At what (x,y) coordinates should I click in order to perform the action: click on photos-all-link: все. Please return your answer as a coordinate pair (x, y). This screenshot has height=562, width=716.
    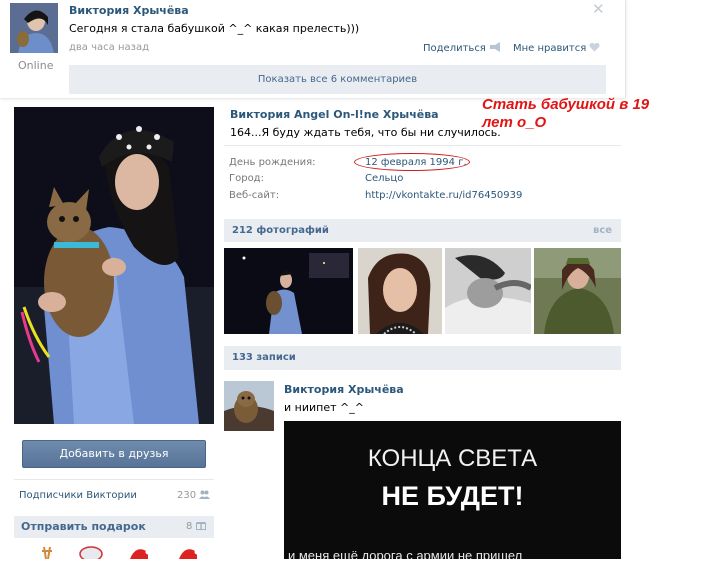
    Looking at the image, I should click on (602, 230).